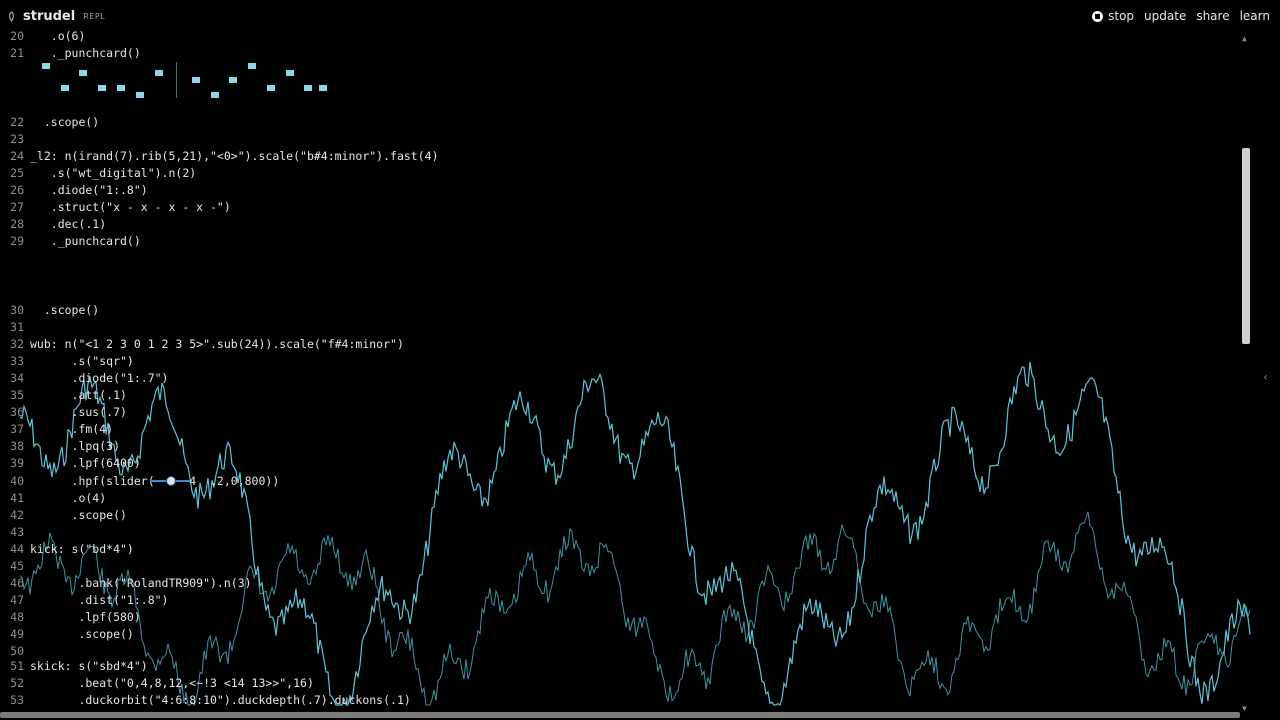  What do you see at coordinates (17, 700) in the screenshot?
I see `line-number: 53` at bounding box center [17, 700].